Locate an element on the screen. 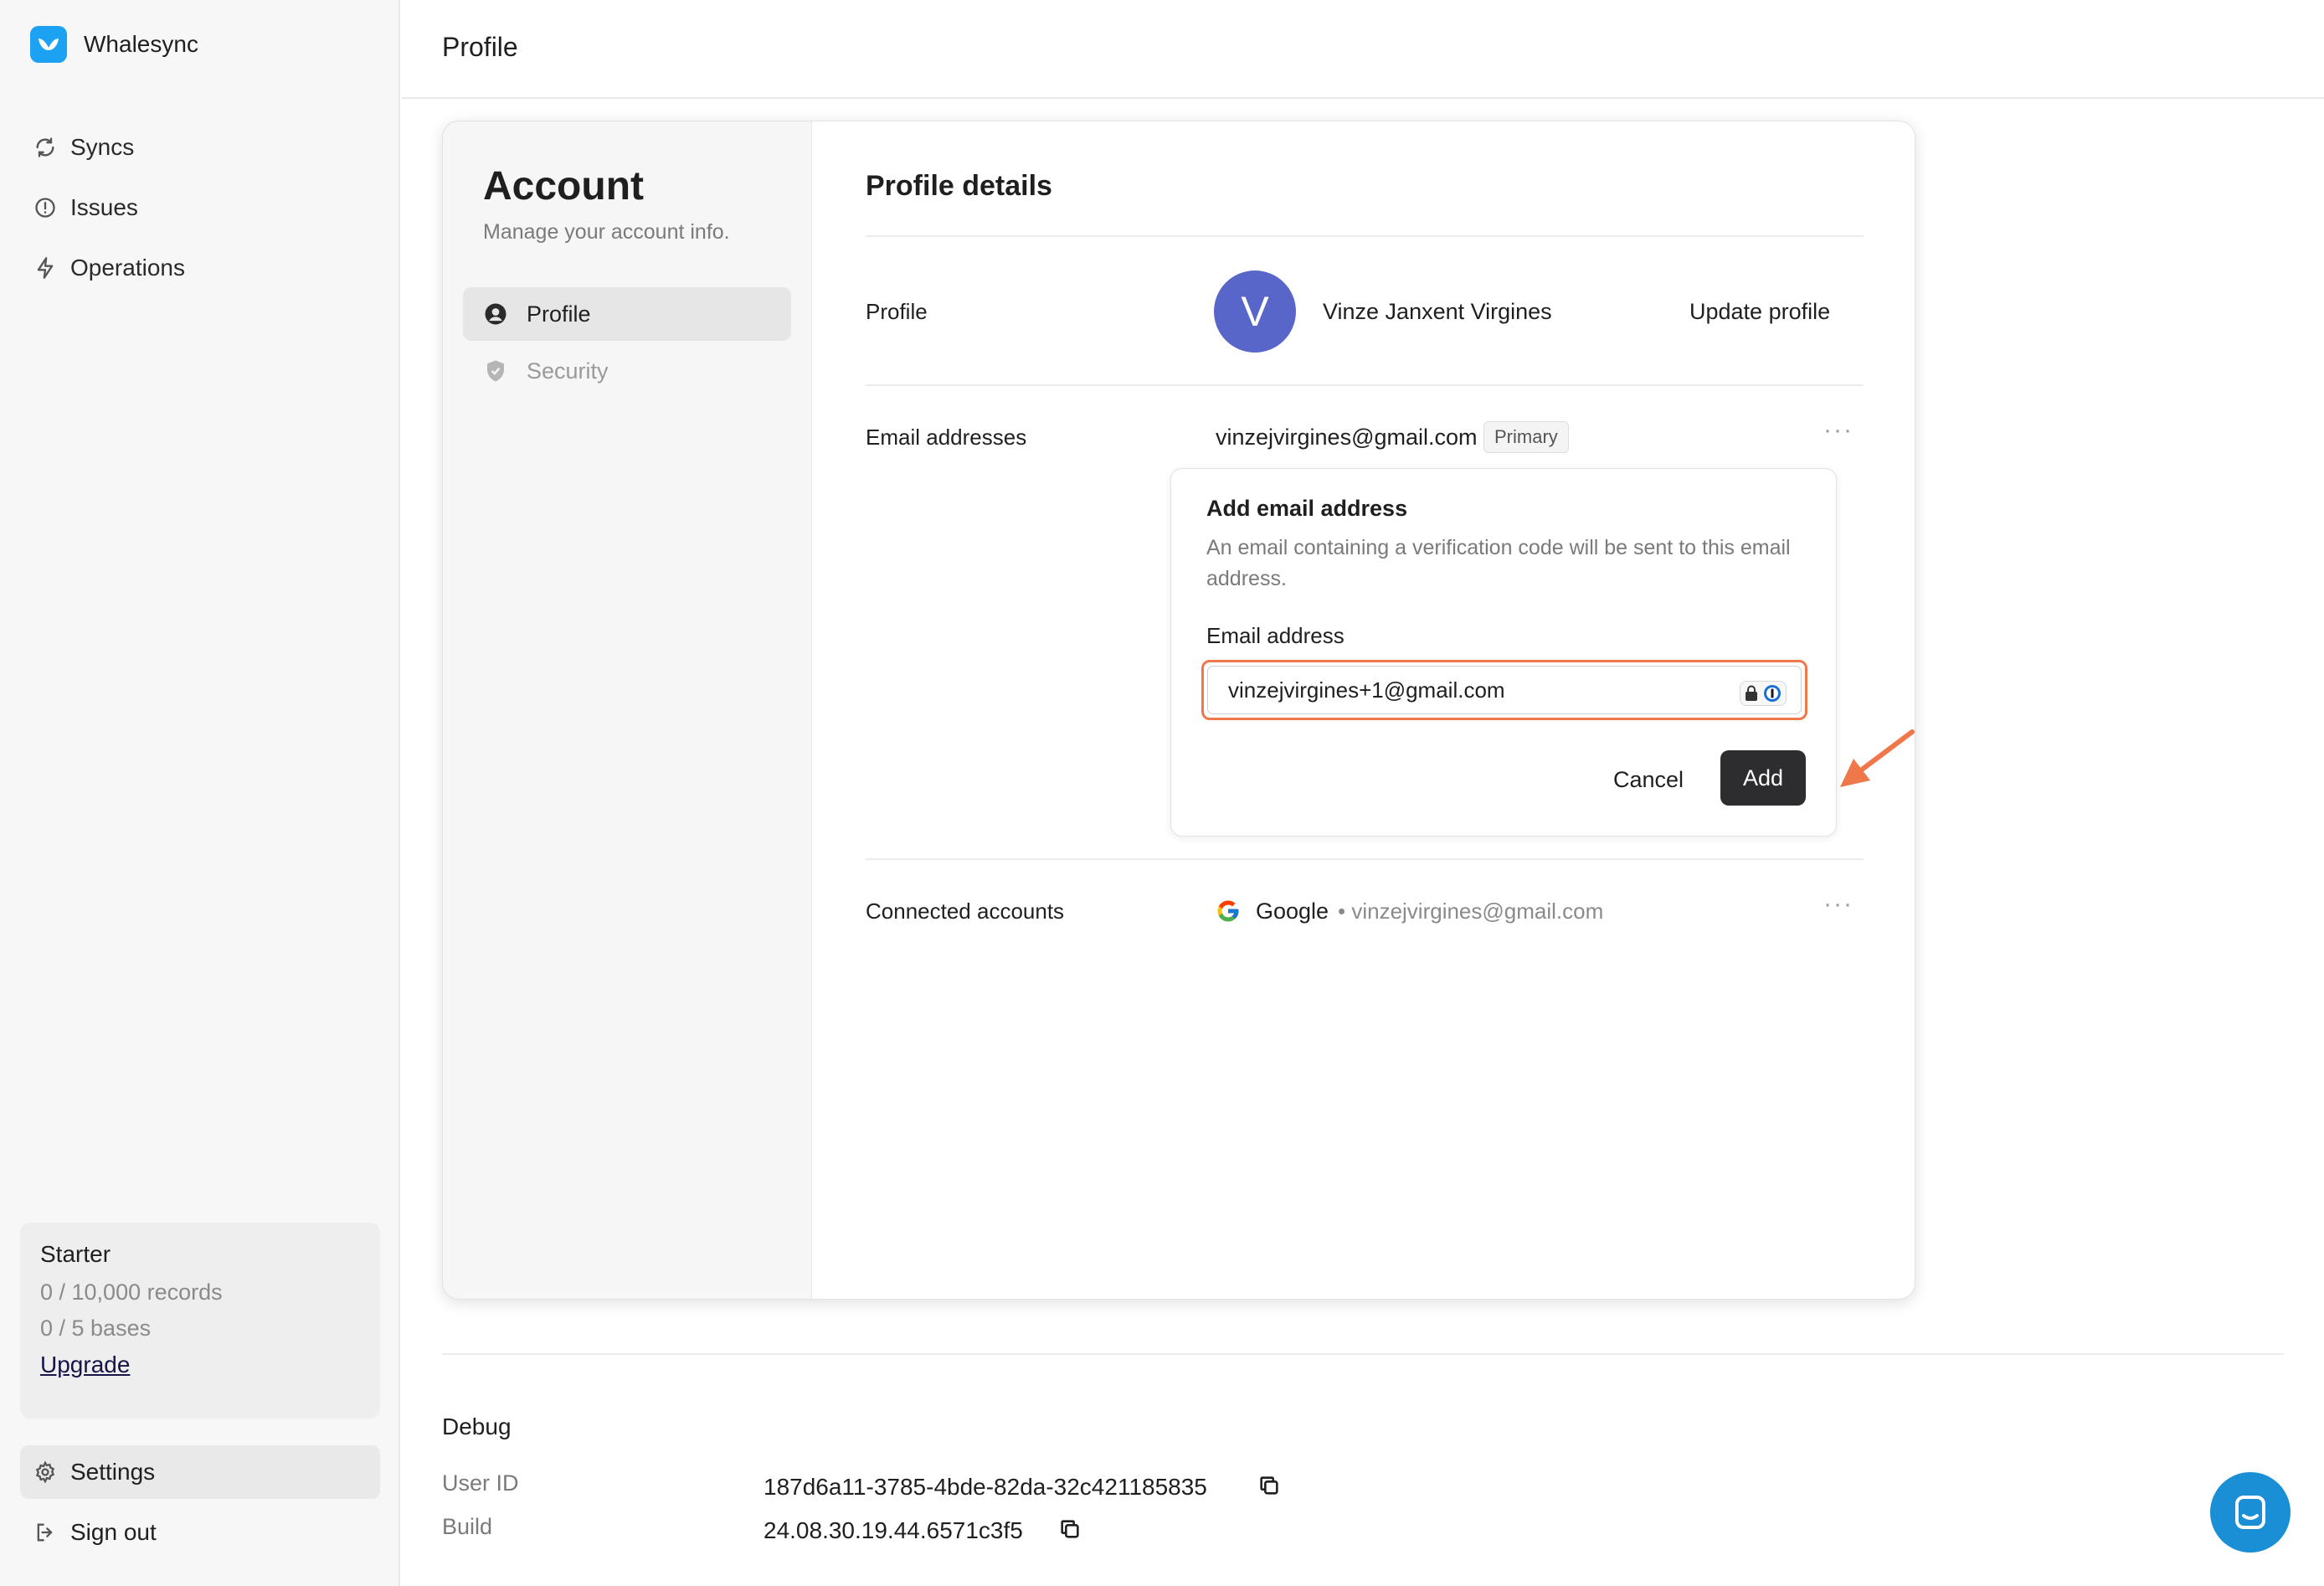 This screenshot has width=2324, height=1586. password-manager-icon is located at coordinates (1764, 693).